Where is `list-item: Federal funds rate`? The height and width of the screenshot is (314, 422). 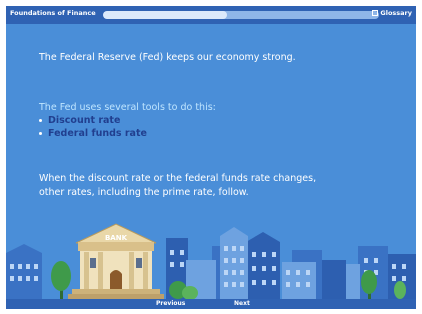 list-item: Federal funds rate is located at coordinates (93, 133).